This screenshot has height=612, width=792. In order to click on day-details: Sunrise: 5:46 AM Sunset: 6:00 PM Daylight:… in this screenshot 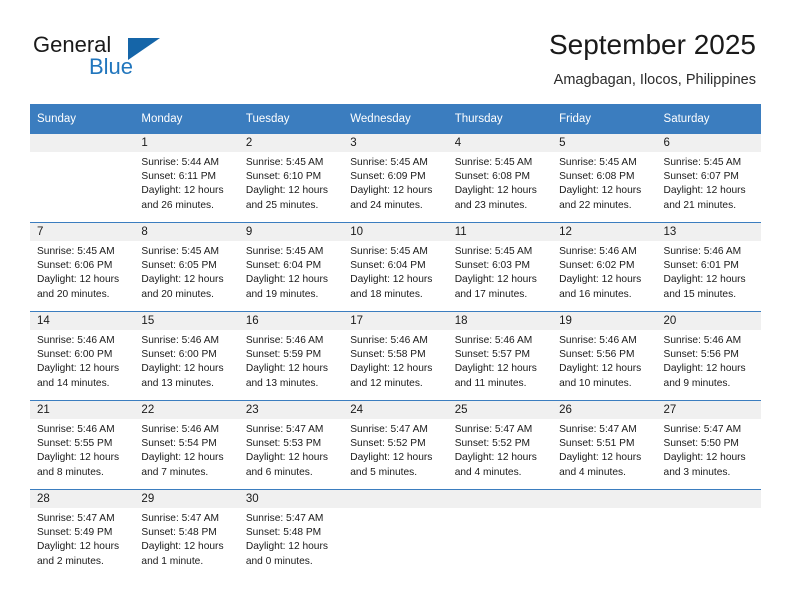, I will do `click(82, 360)`.